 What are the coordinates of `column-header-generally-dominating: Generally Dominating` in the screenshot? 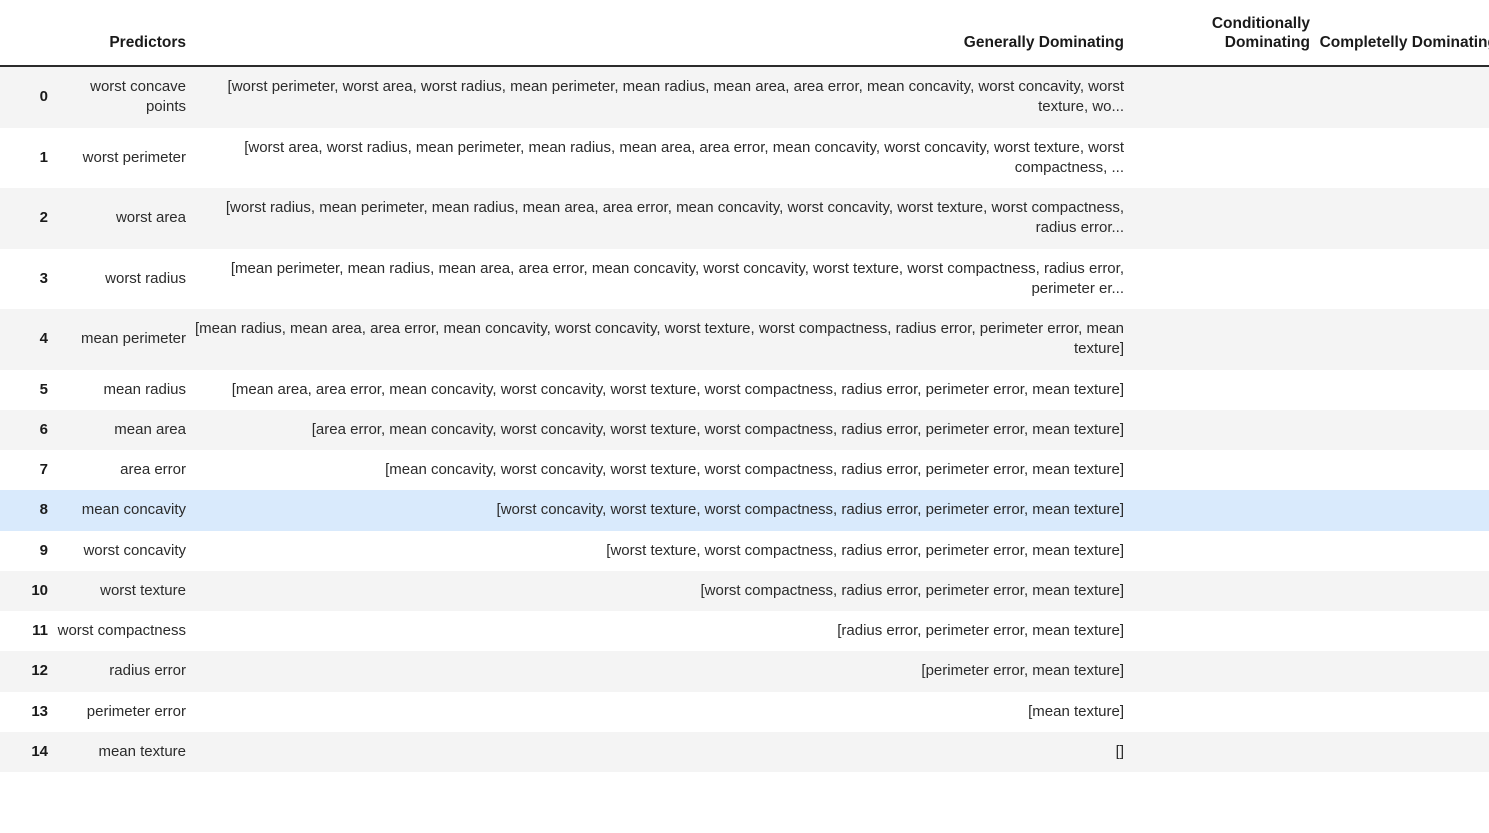 It's located at (658, 33).